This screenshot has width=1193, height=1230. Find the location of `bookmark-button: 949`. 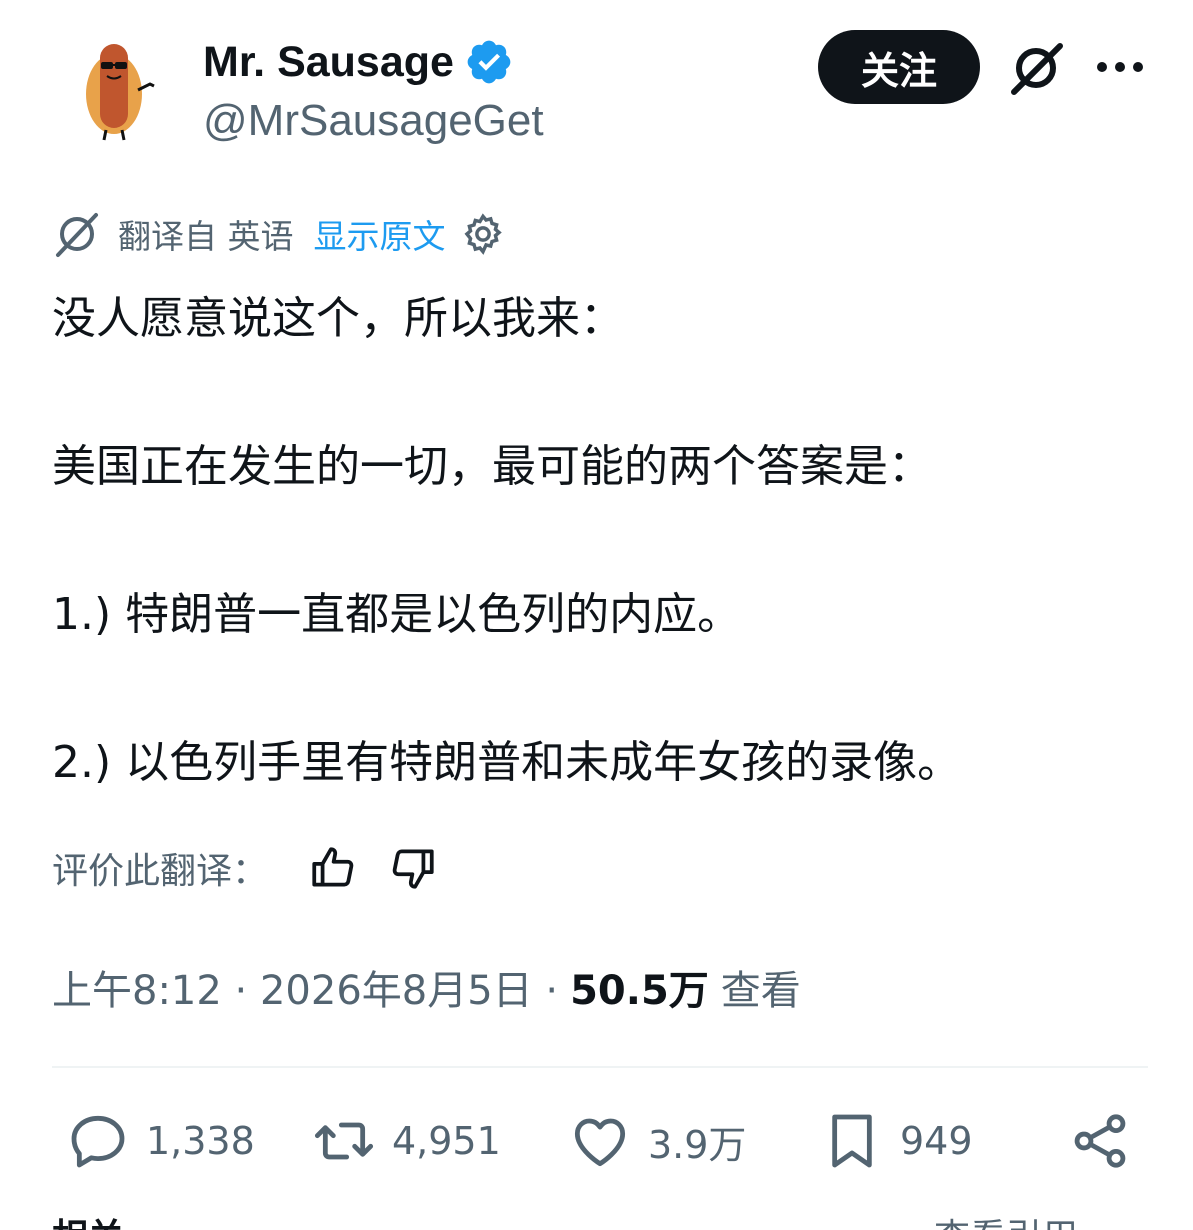

bookmark-button: 949 is located at coordinates (896, 1141).